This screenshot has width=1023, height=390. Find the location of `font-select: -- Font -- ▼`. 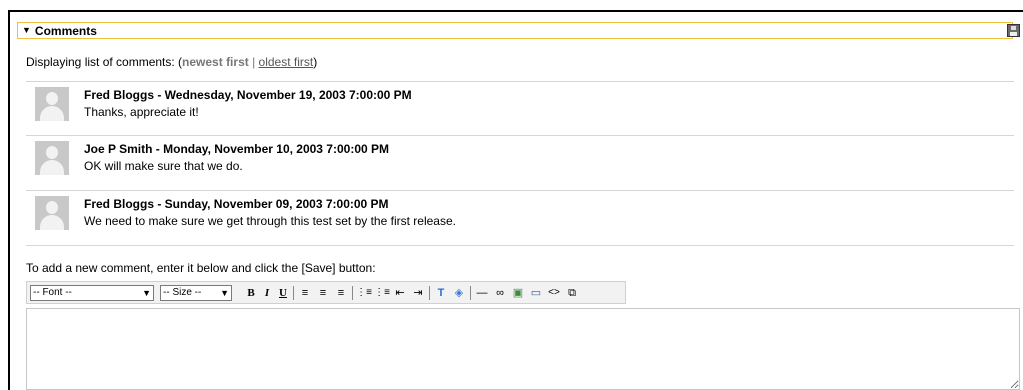

font-select: -- Font -- ▼ is located at coordinates (92, 293).